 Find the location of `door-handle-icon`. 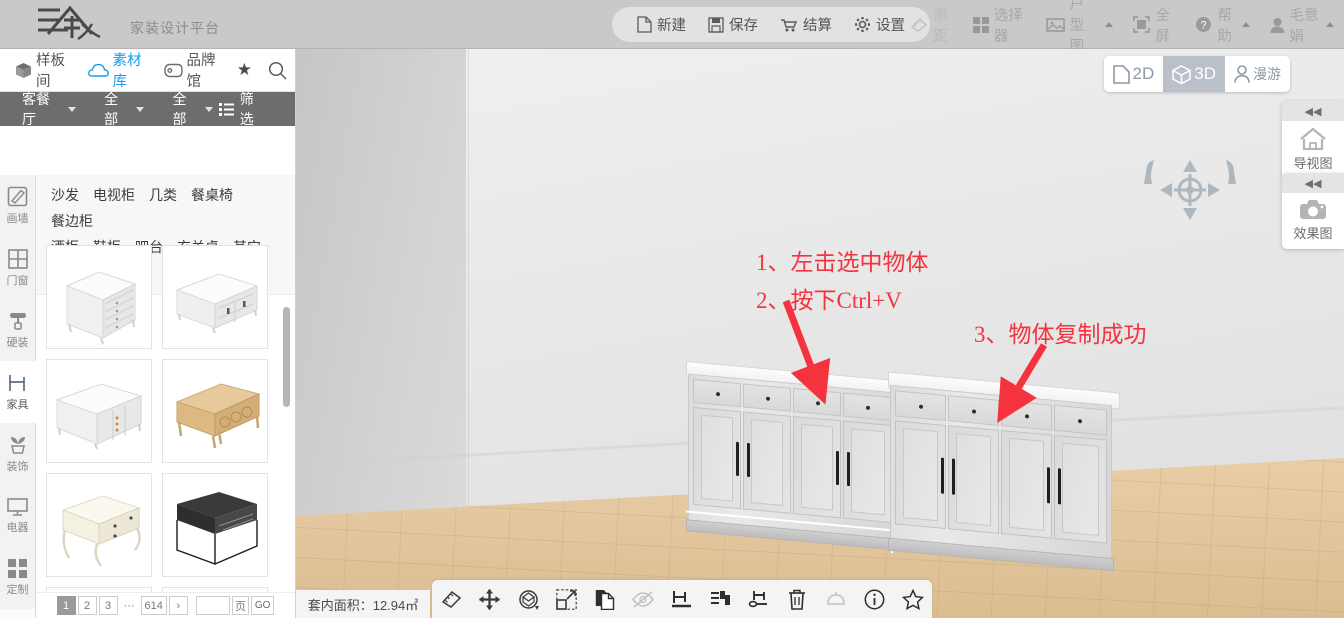

door-handle-icon is located at coordinates (837, 468).